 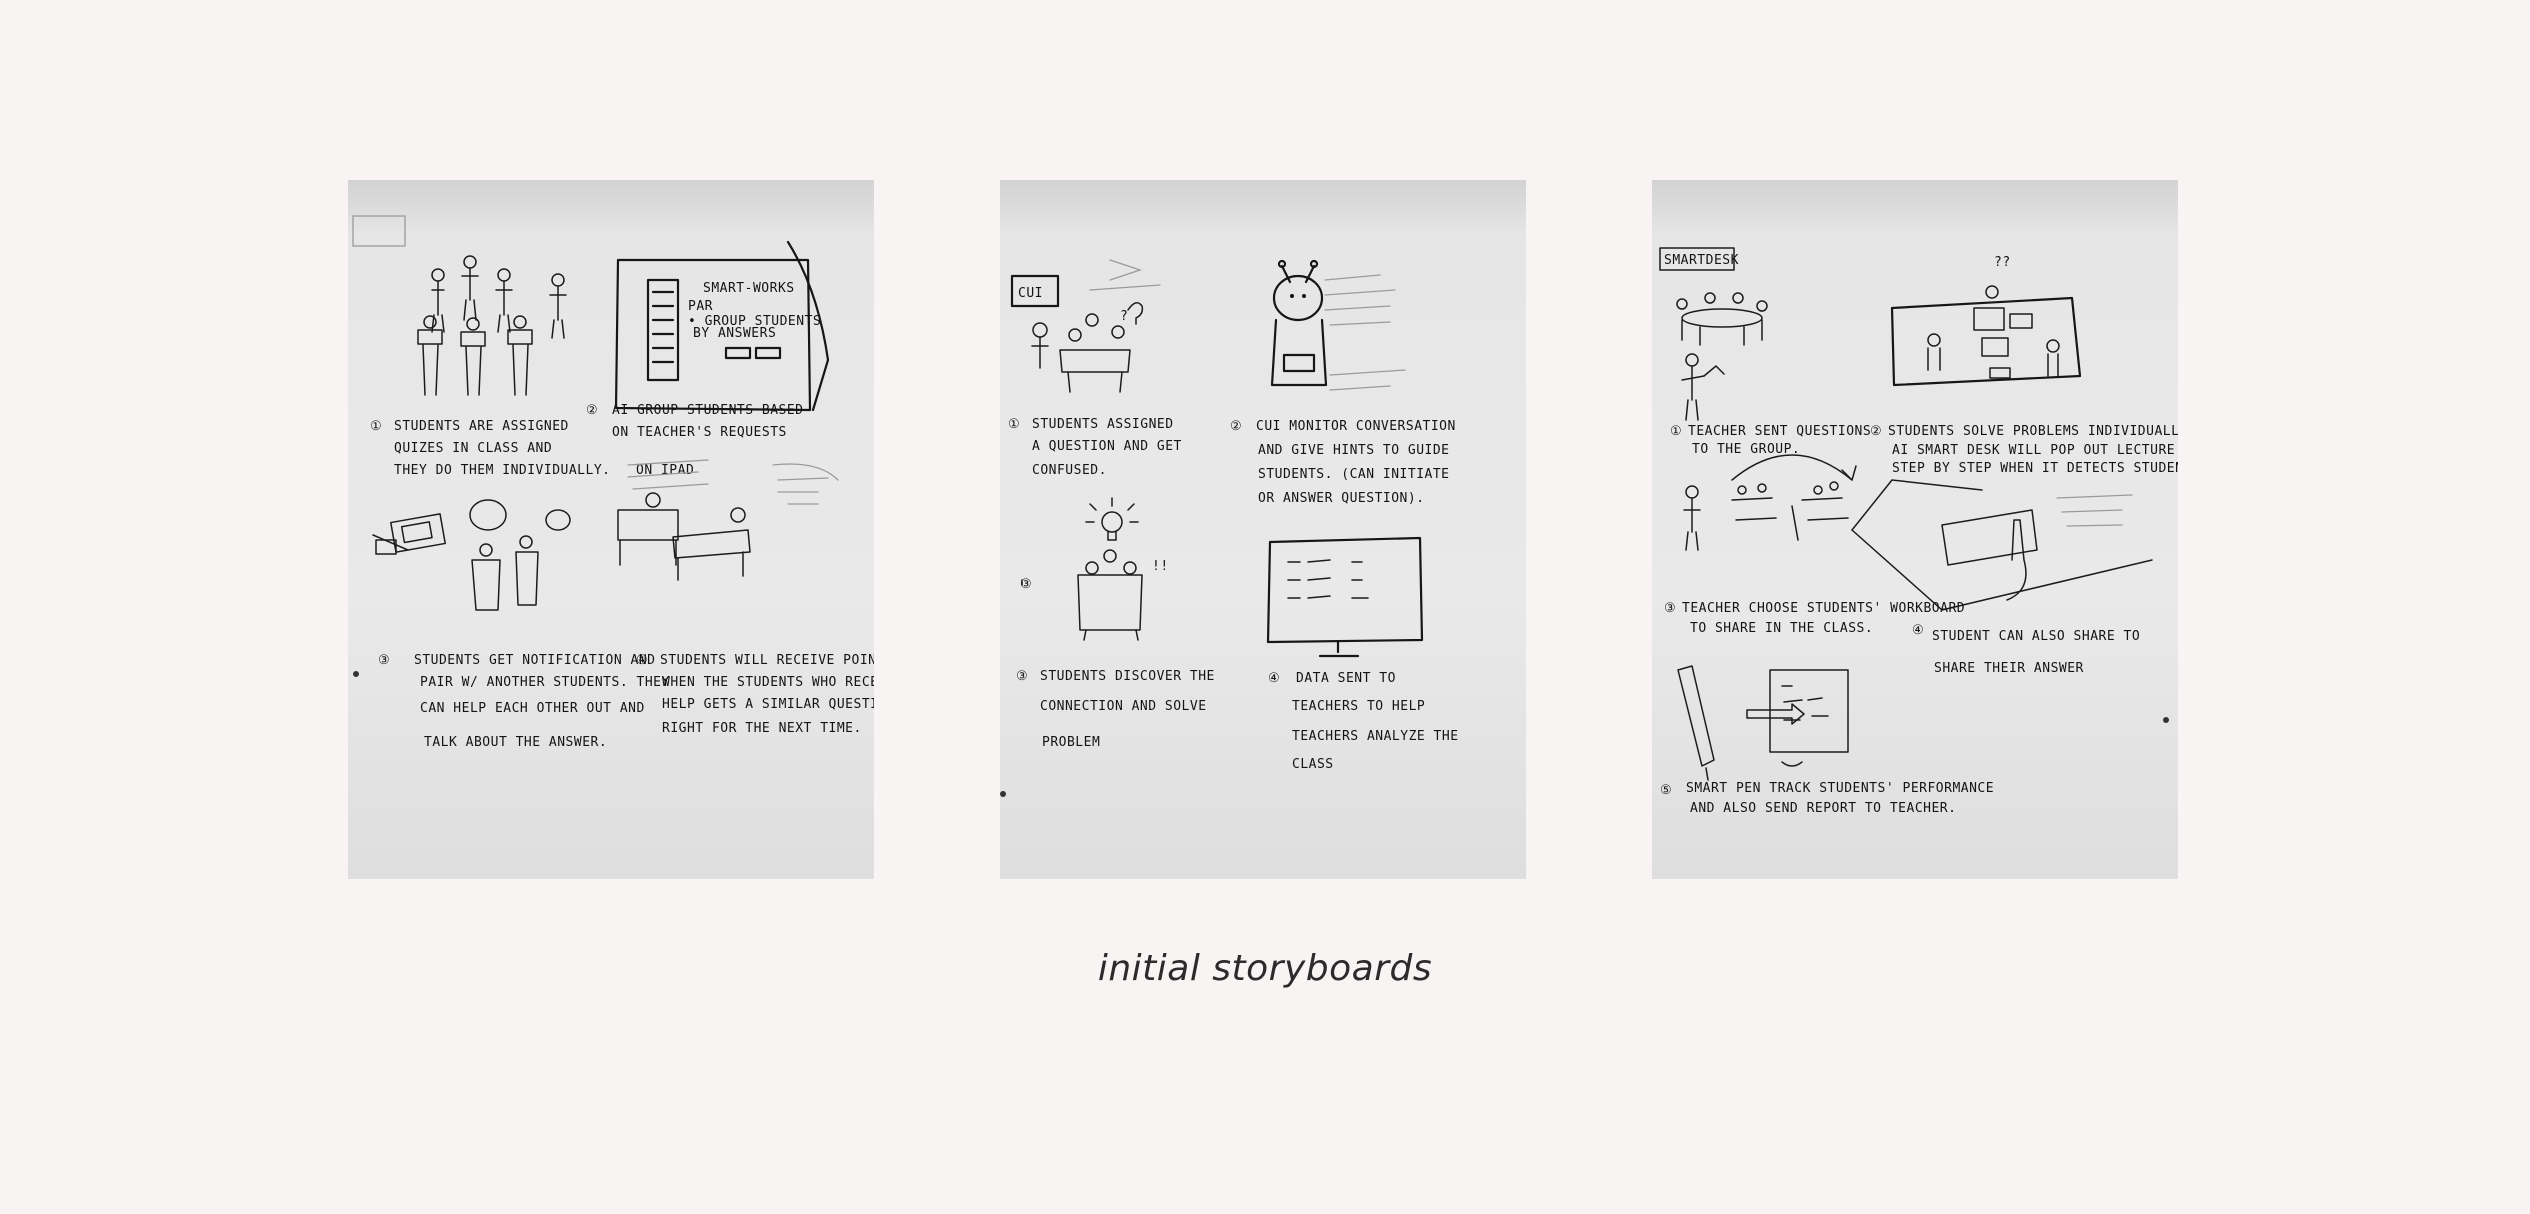 What do you see at coordinates (1375, 736) in the screenshot?
I see `svg-text: TEACHERS ANALYZE THE` at bounding box center [1375, 736].